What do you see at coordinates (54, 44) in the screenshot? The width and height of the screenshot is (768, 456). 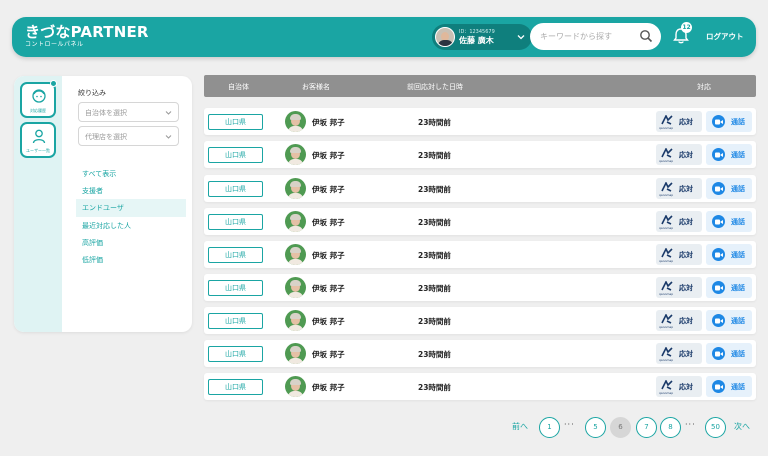 I see `brand-subtitle: コントロールパネル` at bounding box center [54, 44].